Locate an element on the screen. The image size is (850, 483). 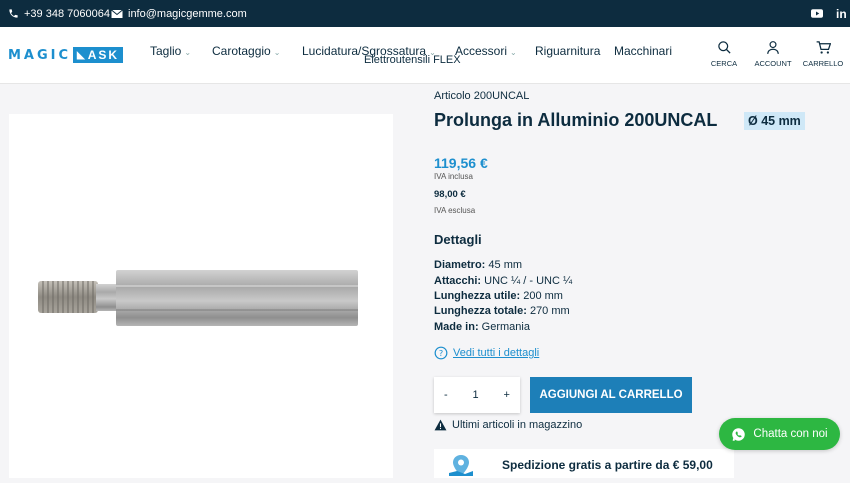
nav-label: Riguarnitura is located at coordinates (568, 51).